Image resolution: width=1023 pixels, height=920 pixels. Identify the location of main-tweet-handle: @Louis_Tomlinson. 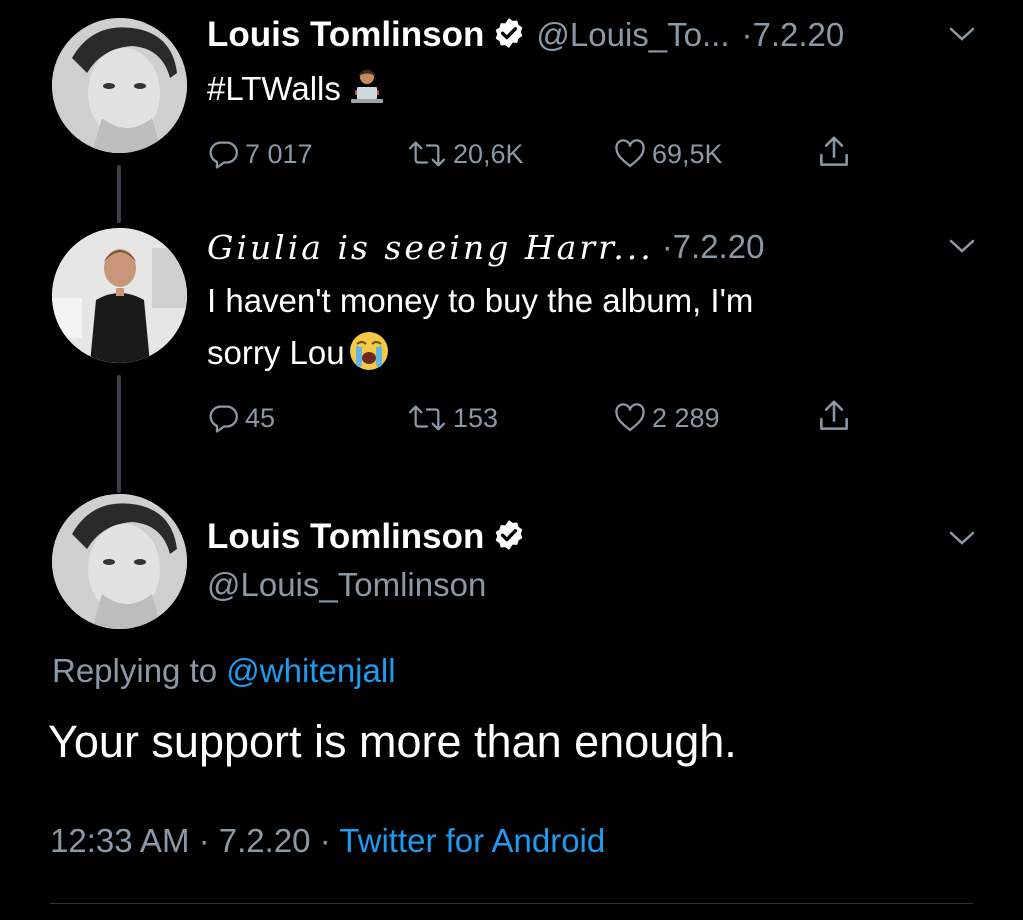
(346, 585).